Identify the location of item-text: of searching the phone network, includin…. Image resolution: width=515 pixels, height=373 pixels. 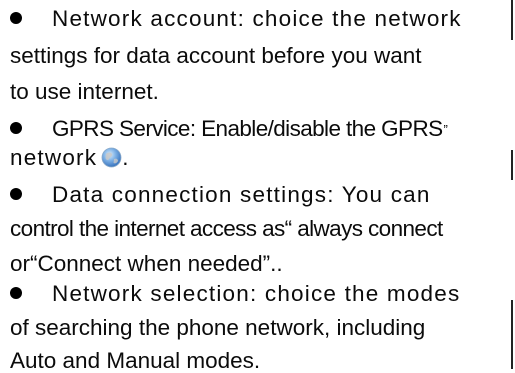
(218, 327).